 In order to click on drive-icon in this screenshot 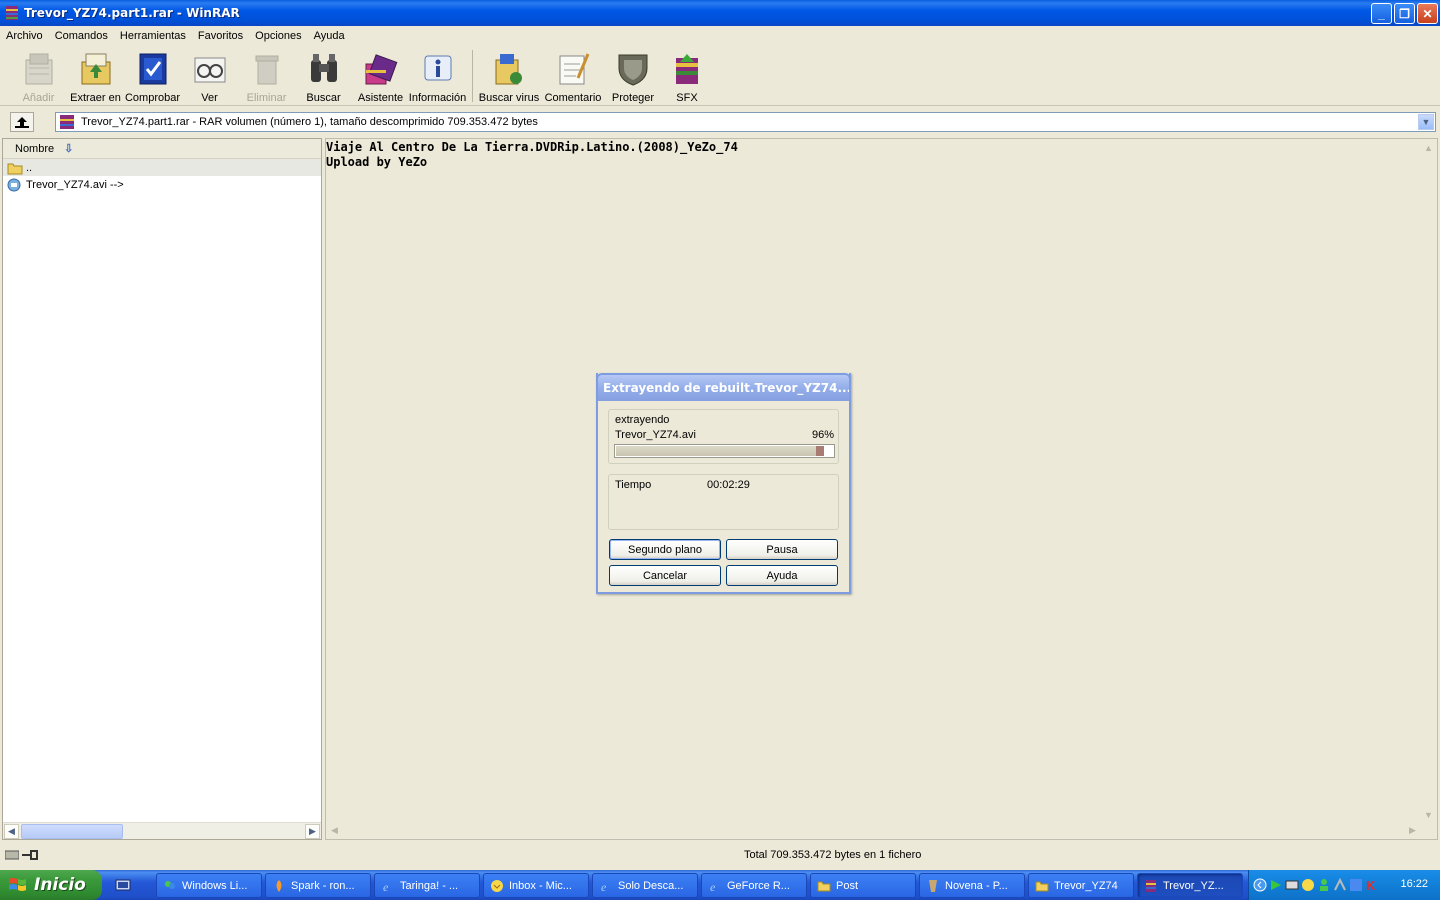, I will do `click(12, 855)`.